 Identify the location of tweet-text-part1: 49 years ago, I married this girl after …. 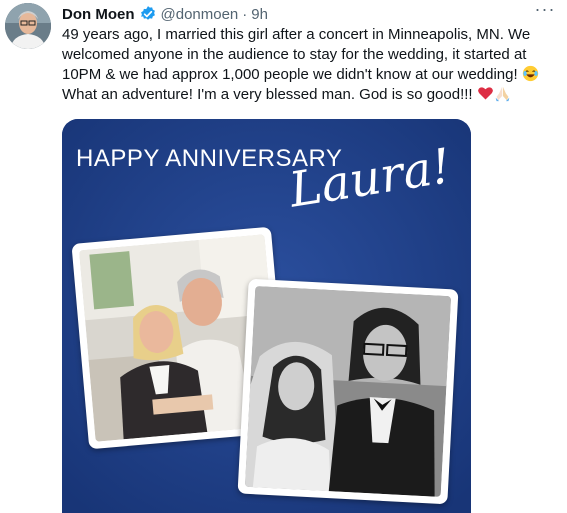
(296, 54).